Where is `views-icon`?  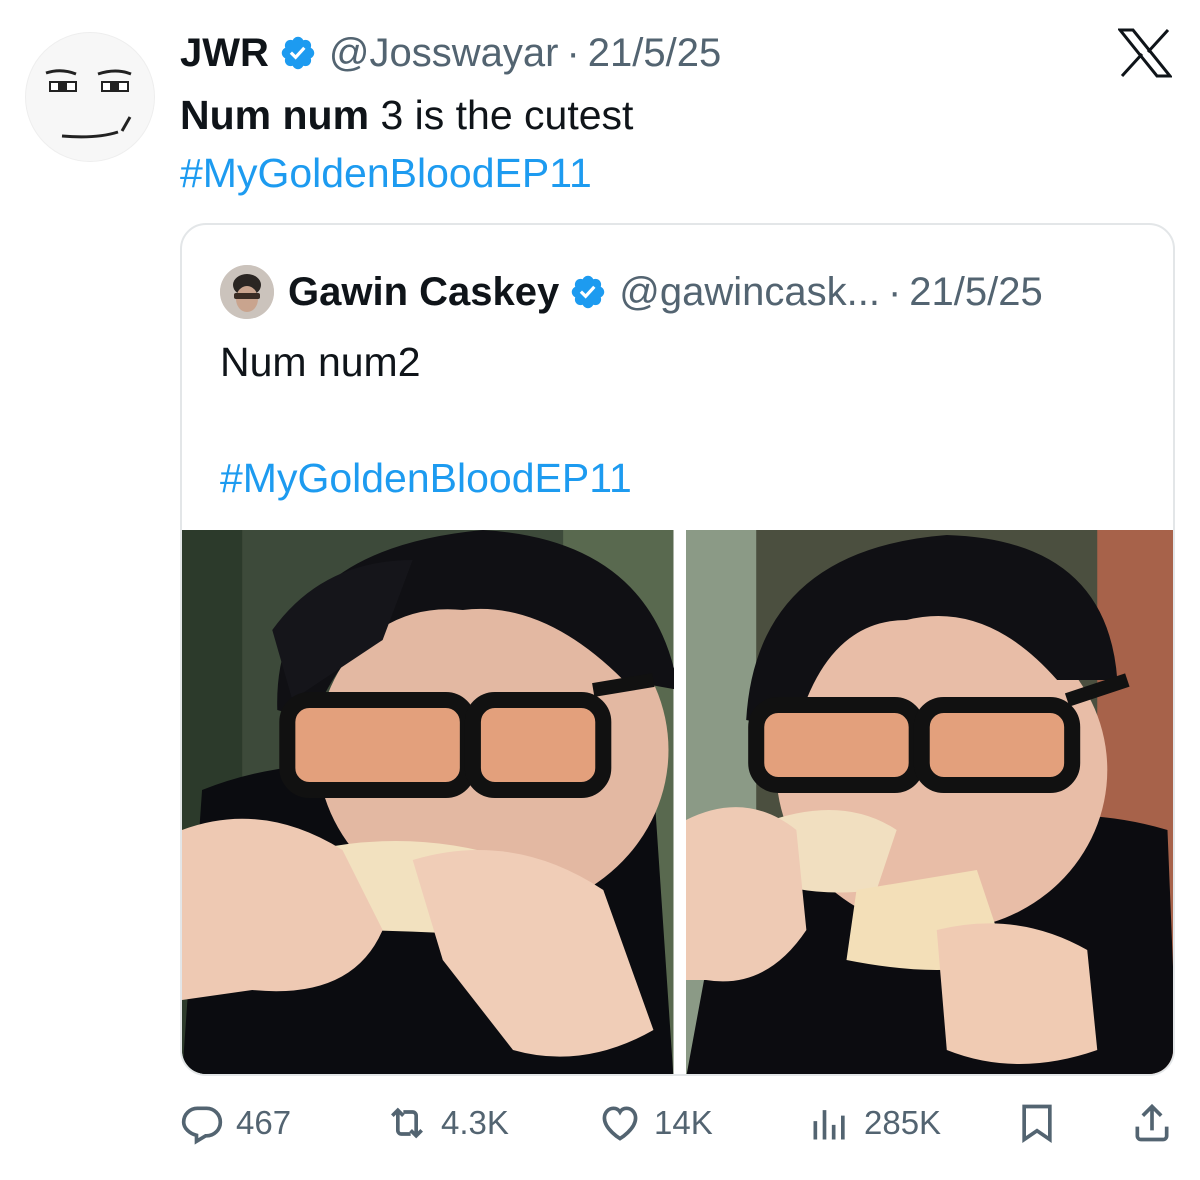 views-icon is located at coordinates (829, 1125).